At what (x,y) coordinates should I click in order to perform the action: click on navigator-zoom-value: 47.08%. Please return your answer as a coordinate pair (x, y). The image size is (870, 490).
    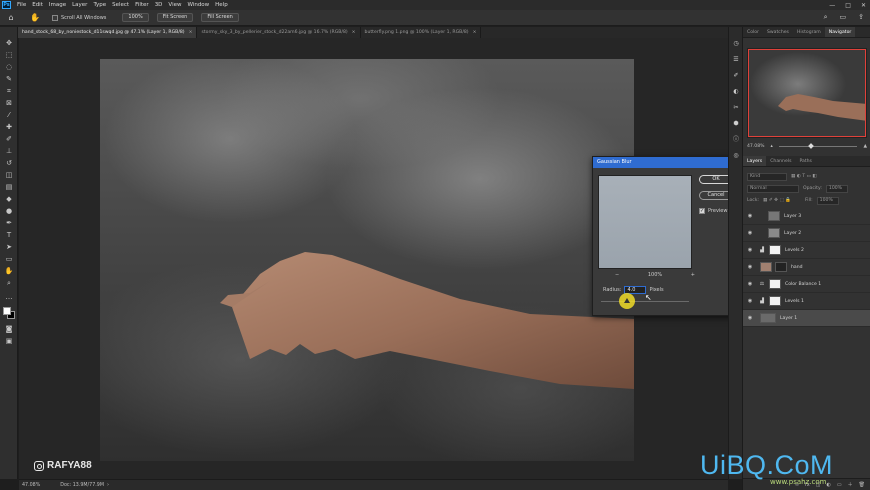
    Looking at the image, I should click on (756, 146).